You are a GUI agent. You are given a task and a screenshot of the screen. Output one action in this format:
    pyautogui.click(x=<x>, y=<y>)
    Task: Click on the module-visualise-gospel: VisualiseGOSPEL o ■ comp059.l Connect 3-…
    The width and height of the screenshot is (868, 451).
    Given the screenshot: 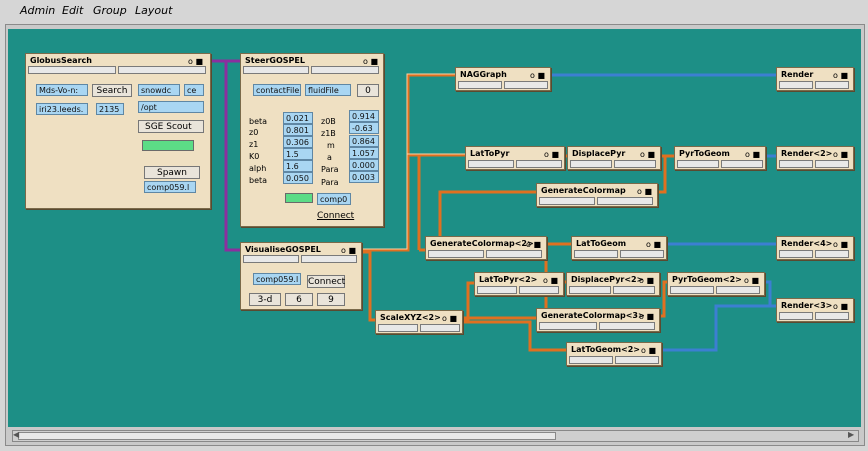 What is the action you would take?
    pyautogui.click(x=301, y=276)
    